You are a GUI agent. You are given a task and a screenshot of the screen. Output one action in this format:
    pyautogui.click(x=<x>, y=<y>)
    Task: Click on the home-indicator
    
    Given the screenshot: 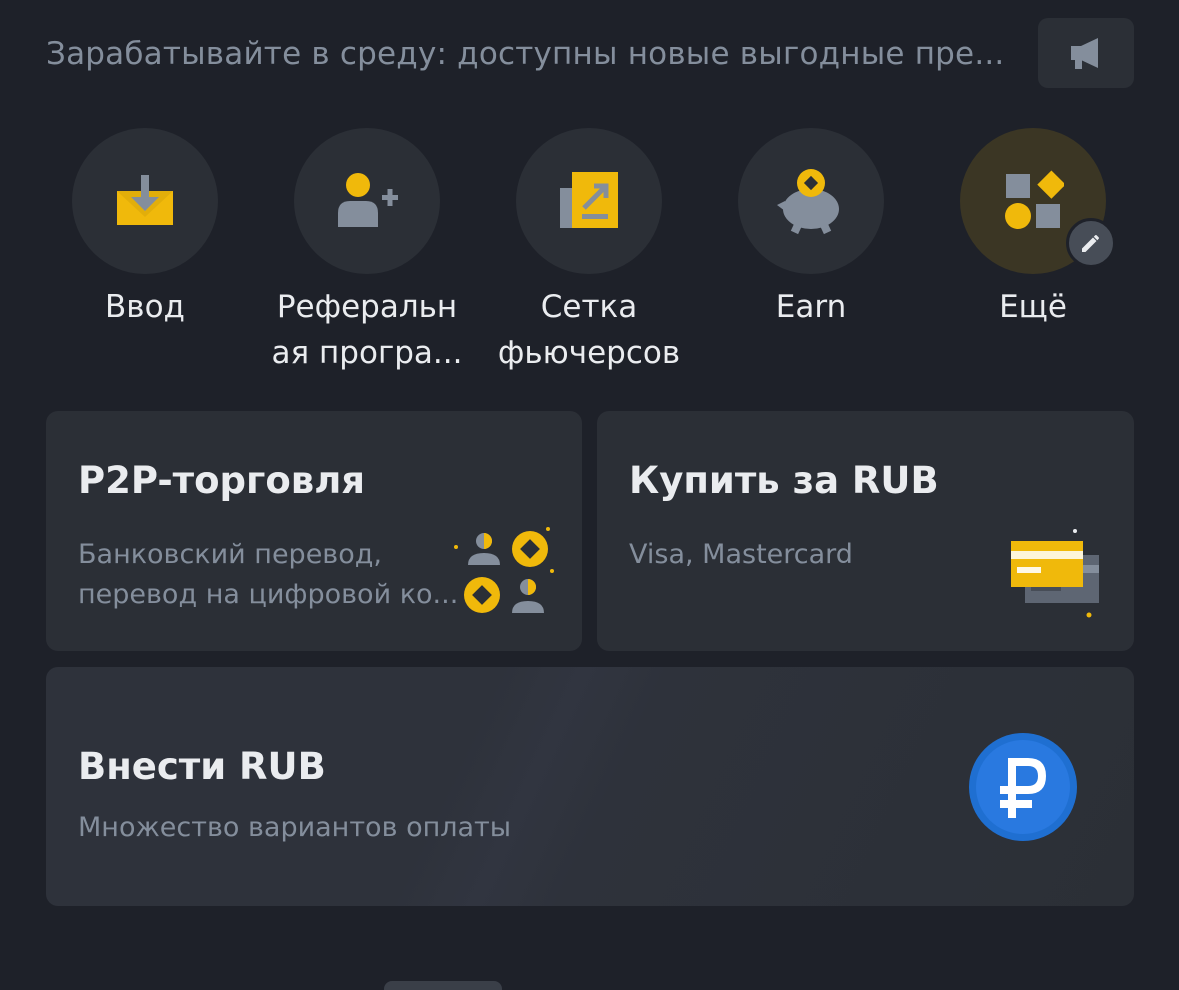 What is the action you would take?
    pyautogui.click(x=443, y=985)
    